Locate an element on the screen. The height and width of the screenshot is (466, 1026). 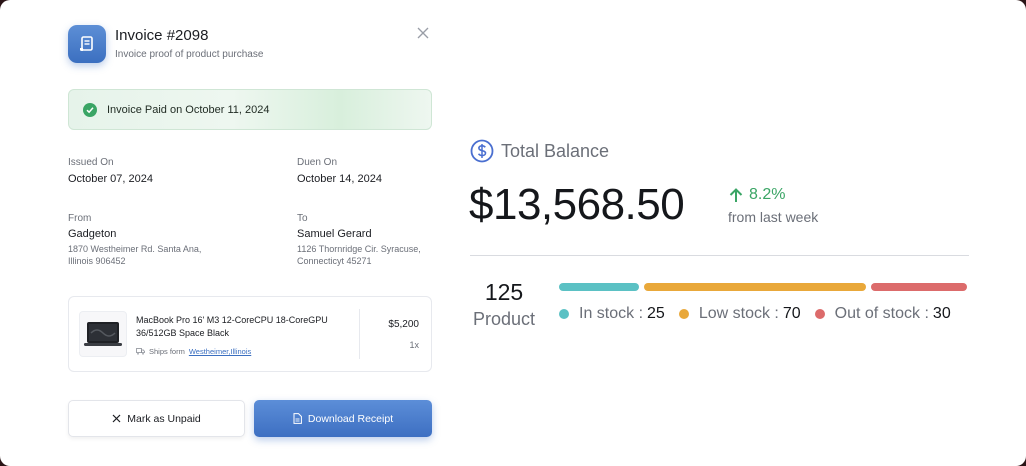
legend-value: 30 is located at coordinates (941, 313).